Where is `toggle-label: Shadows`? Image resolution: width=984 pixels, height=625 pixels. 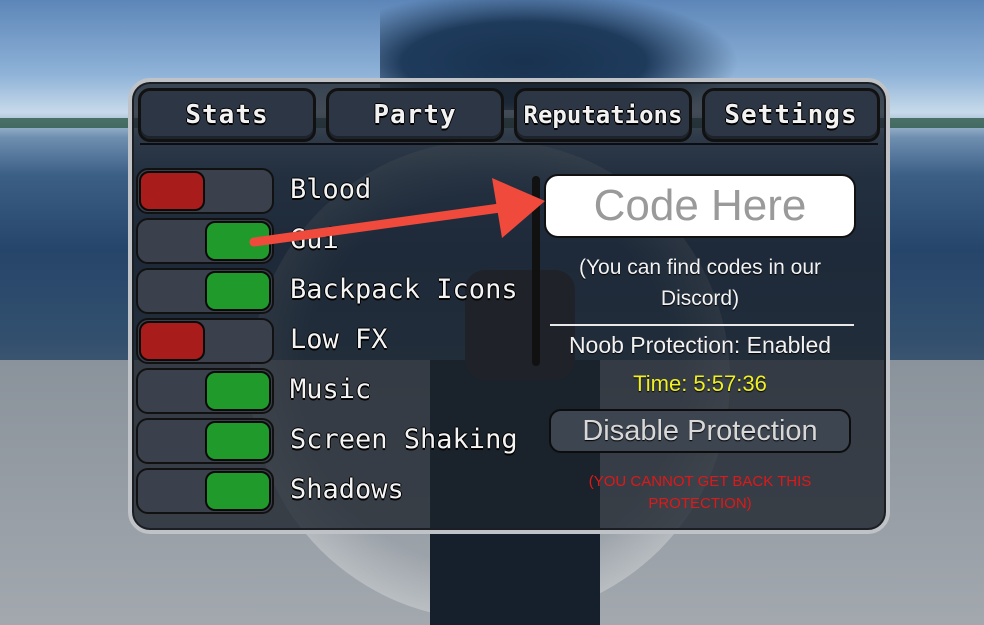
toggle-label: Shadows is located at coordinates (347, 489).